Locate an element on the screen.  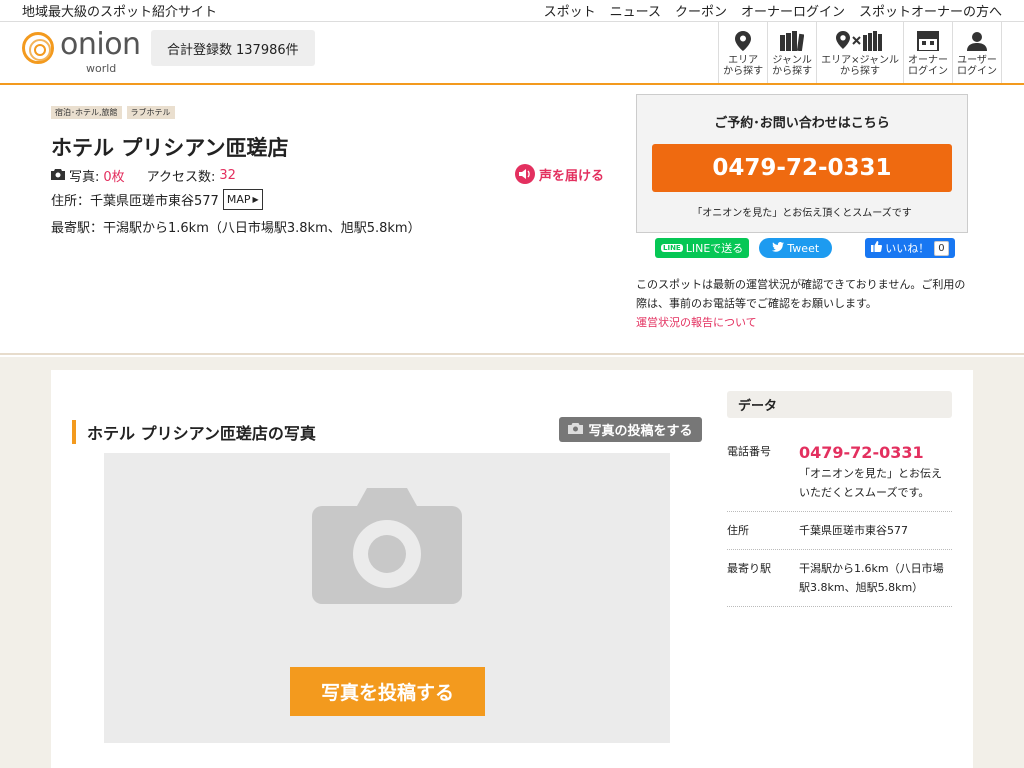
photo-count-label: 写真: is located at coordinates (84, 177).